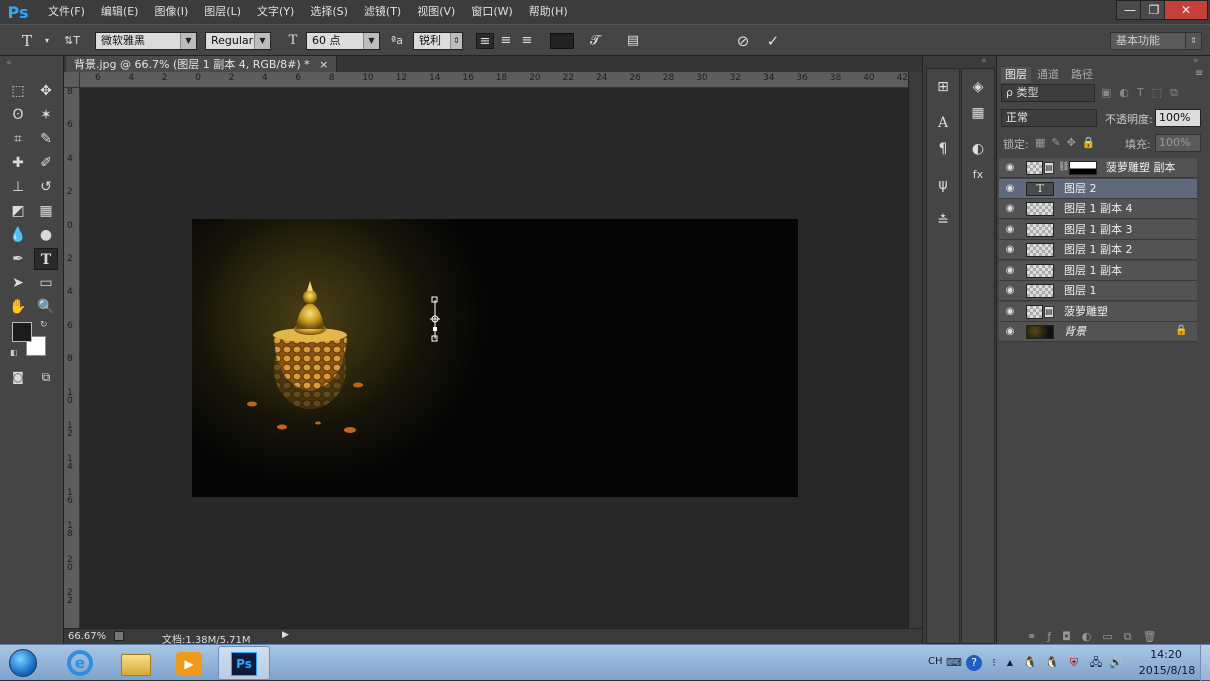  What do you see at coordinates (47, 41) in the screenshot?
I see `chevron-down-icon: ▾` at bounding box center [47, 41].